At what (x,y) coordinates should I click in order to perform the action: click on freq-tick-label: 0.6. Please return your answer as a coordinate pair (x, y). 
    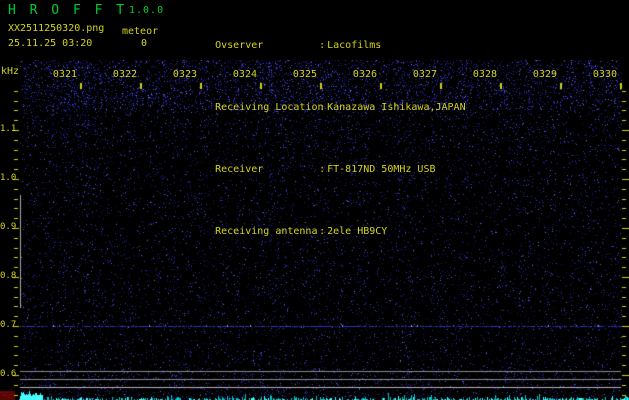
    Looking at the image, I should click on (8, 374).